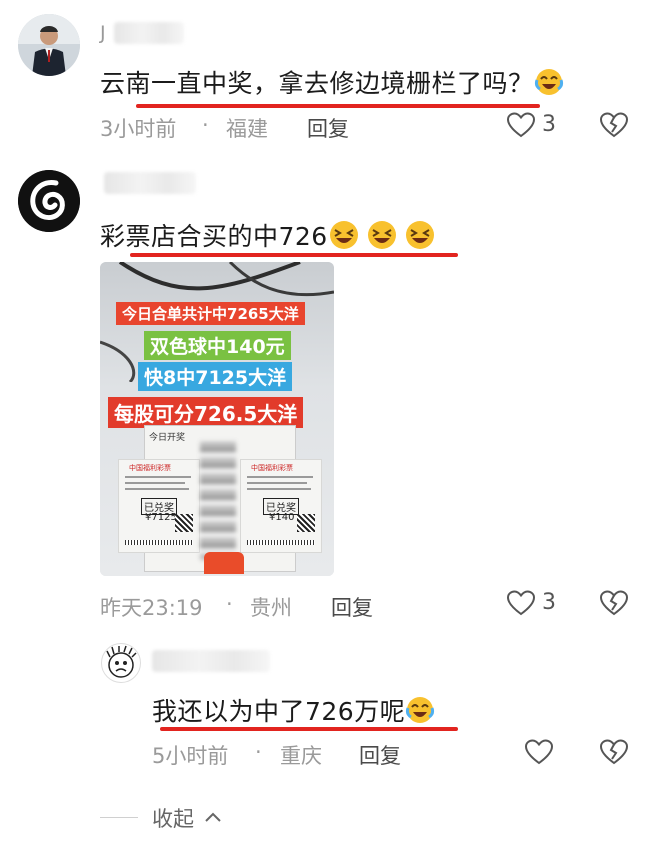 The width and height of the screenshot is (646, 858). I want to click on banner-kl8: 快8中7125大洋, so click(215, 376).